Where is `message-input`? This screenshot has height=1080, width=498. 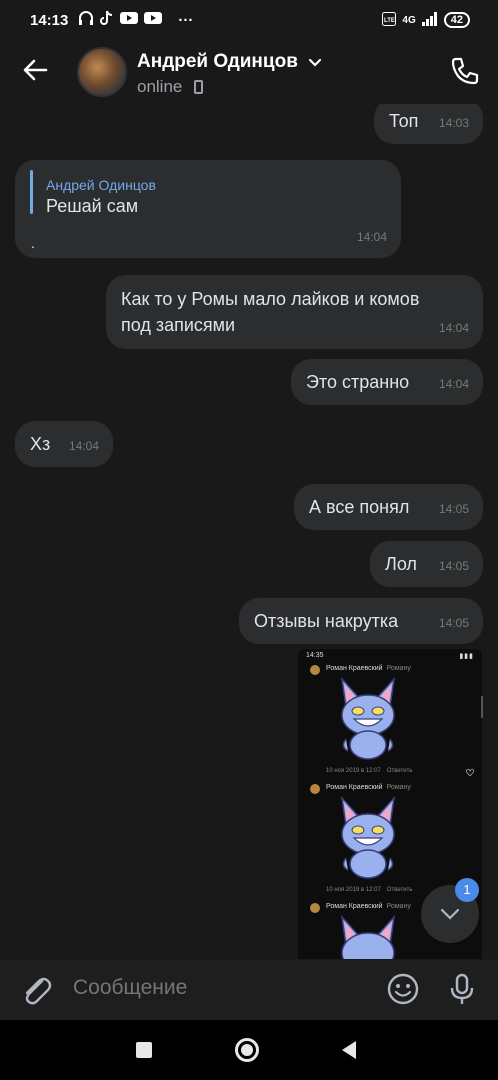 message-input is located at coordinates (218, 988).